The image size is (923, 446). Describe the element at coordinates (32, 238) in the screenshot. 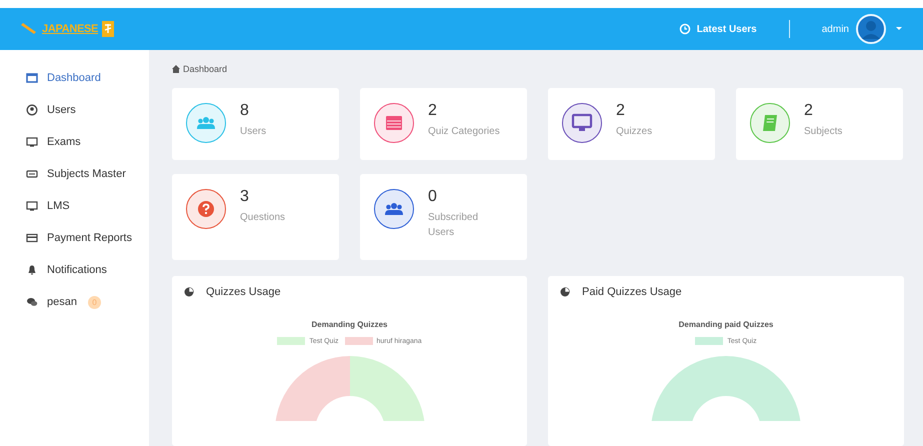

I see `card-icon` at that location.